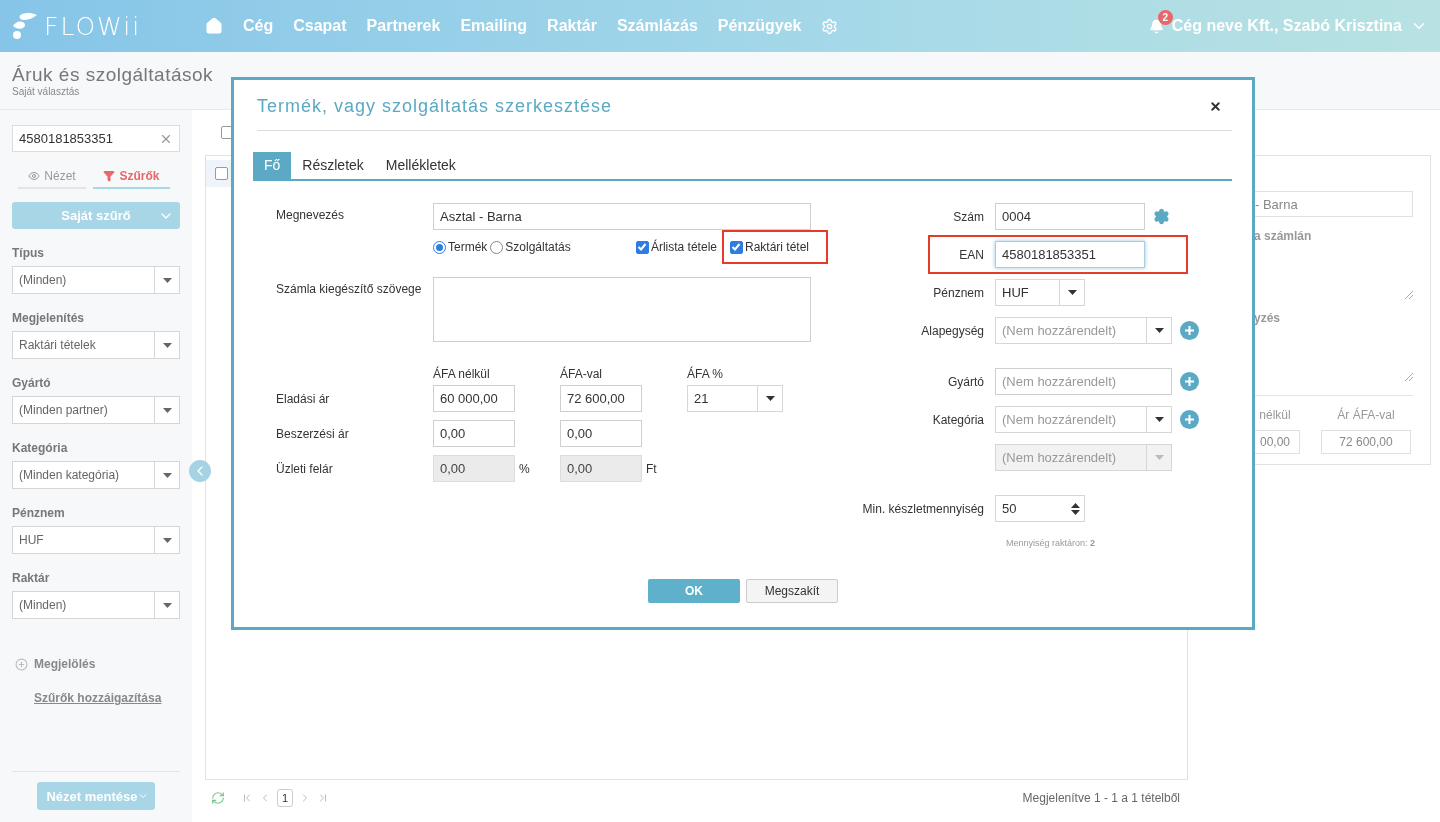 This screenshot has width=1440, height=822. What do you see at coordinates (420, 165) in the screenshot?
I see `dialog-tab: Mellékletek` at bounding box center [420, 165].